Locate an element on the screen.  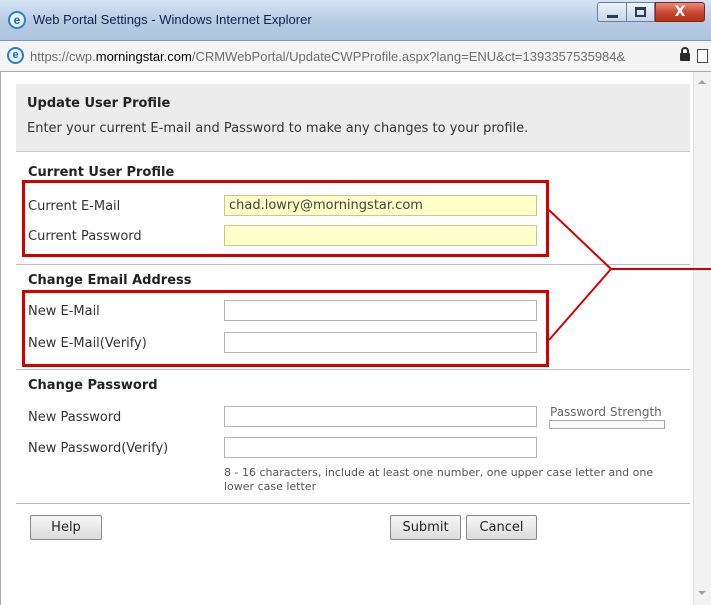
minimize-icon is located at coordinates (612, 16).